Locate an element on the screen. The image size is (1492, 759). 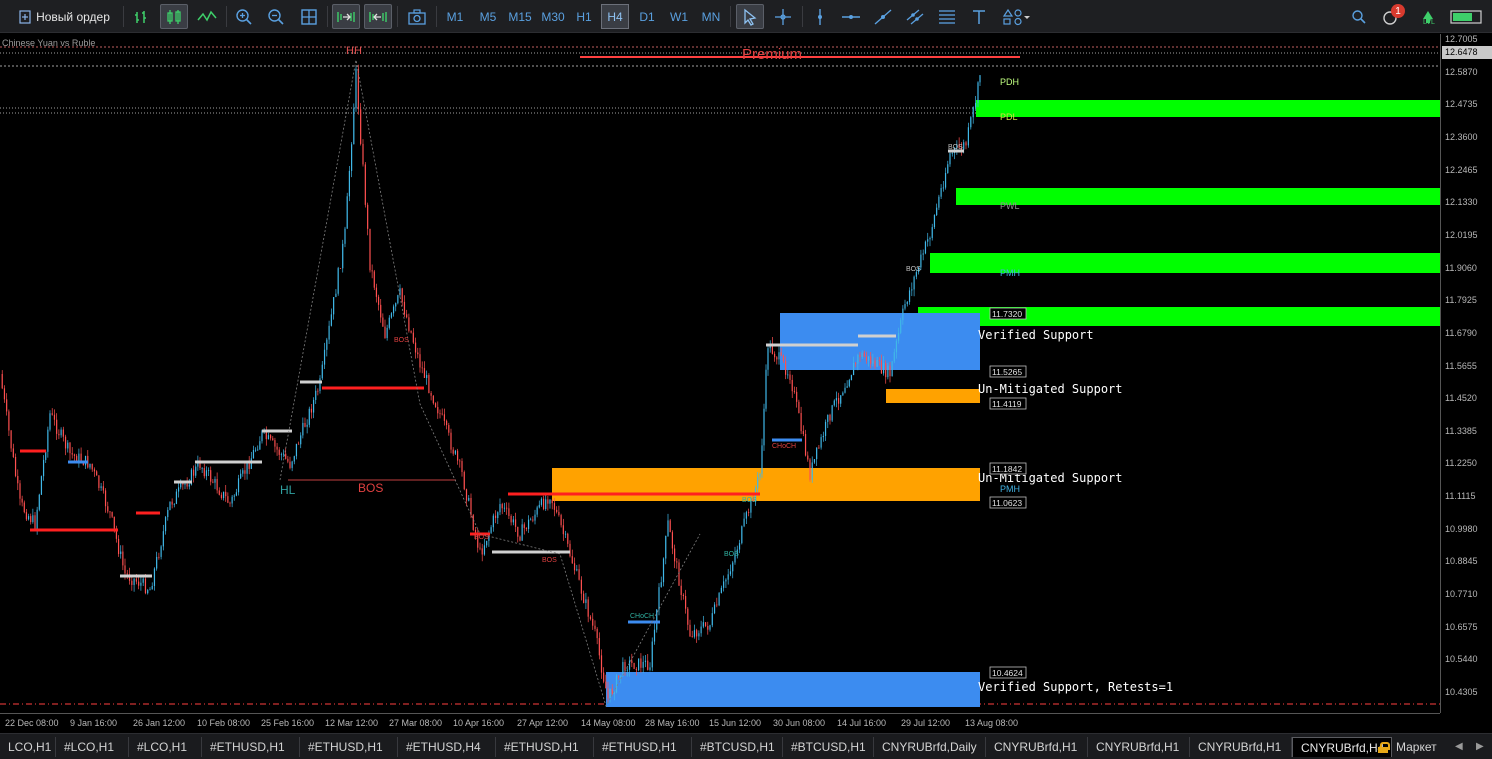
zoom-in-button is located at coordinates (244, 16).